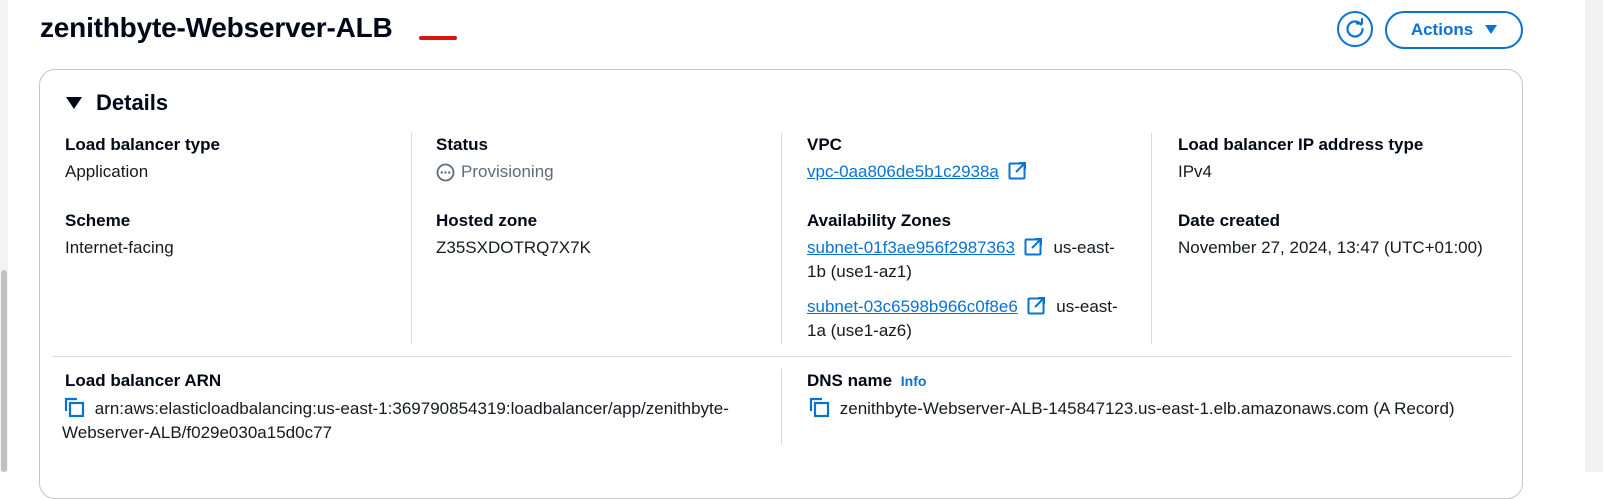 This screenshot has width=1603, height=499. I want to click on status-text: Provisioning, so click(507, 171).